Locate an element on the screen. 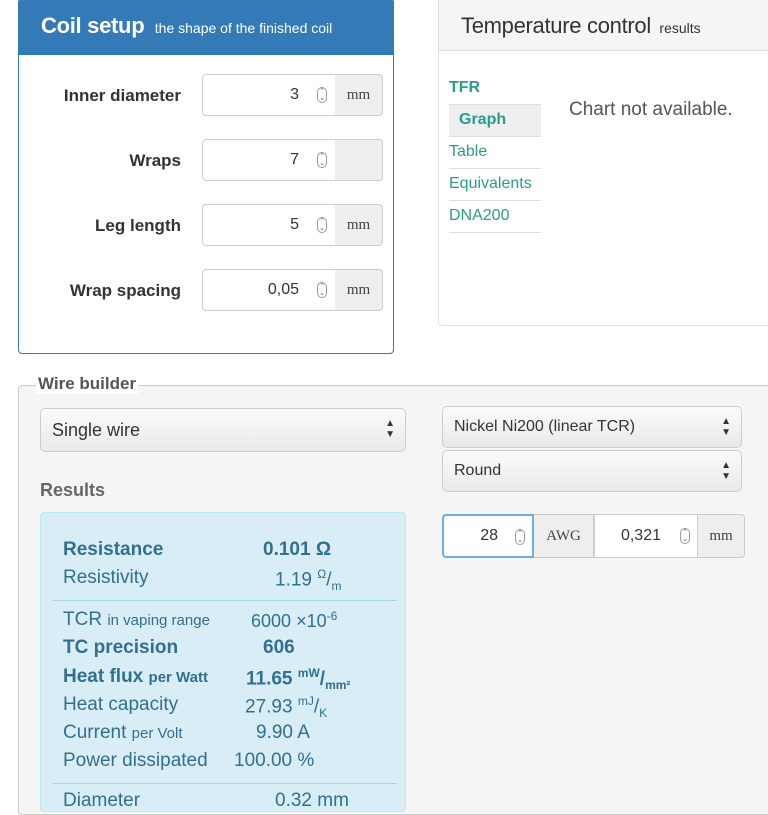 Image resolution: width=768 pixels, height=815 pixels. temperature-control-title: Temperature control is located at coordinates (556, 25).